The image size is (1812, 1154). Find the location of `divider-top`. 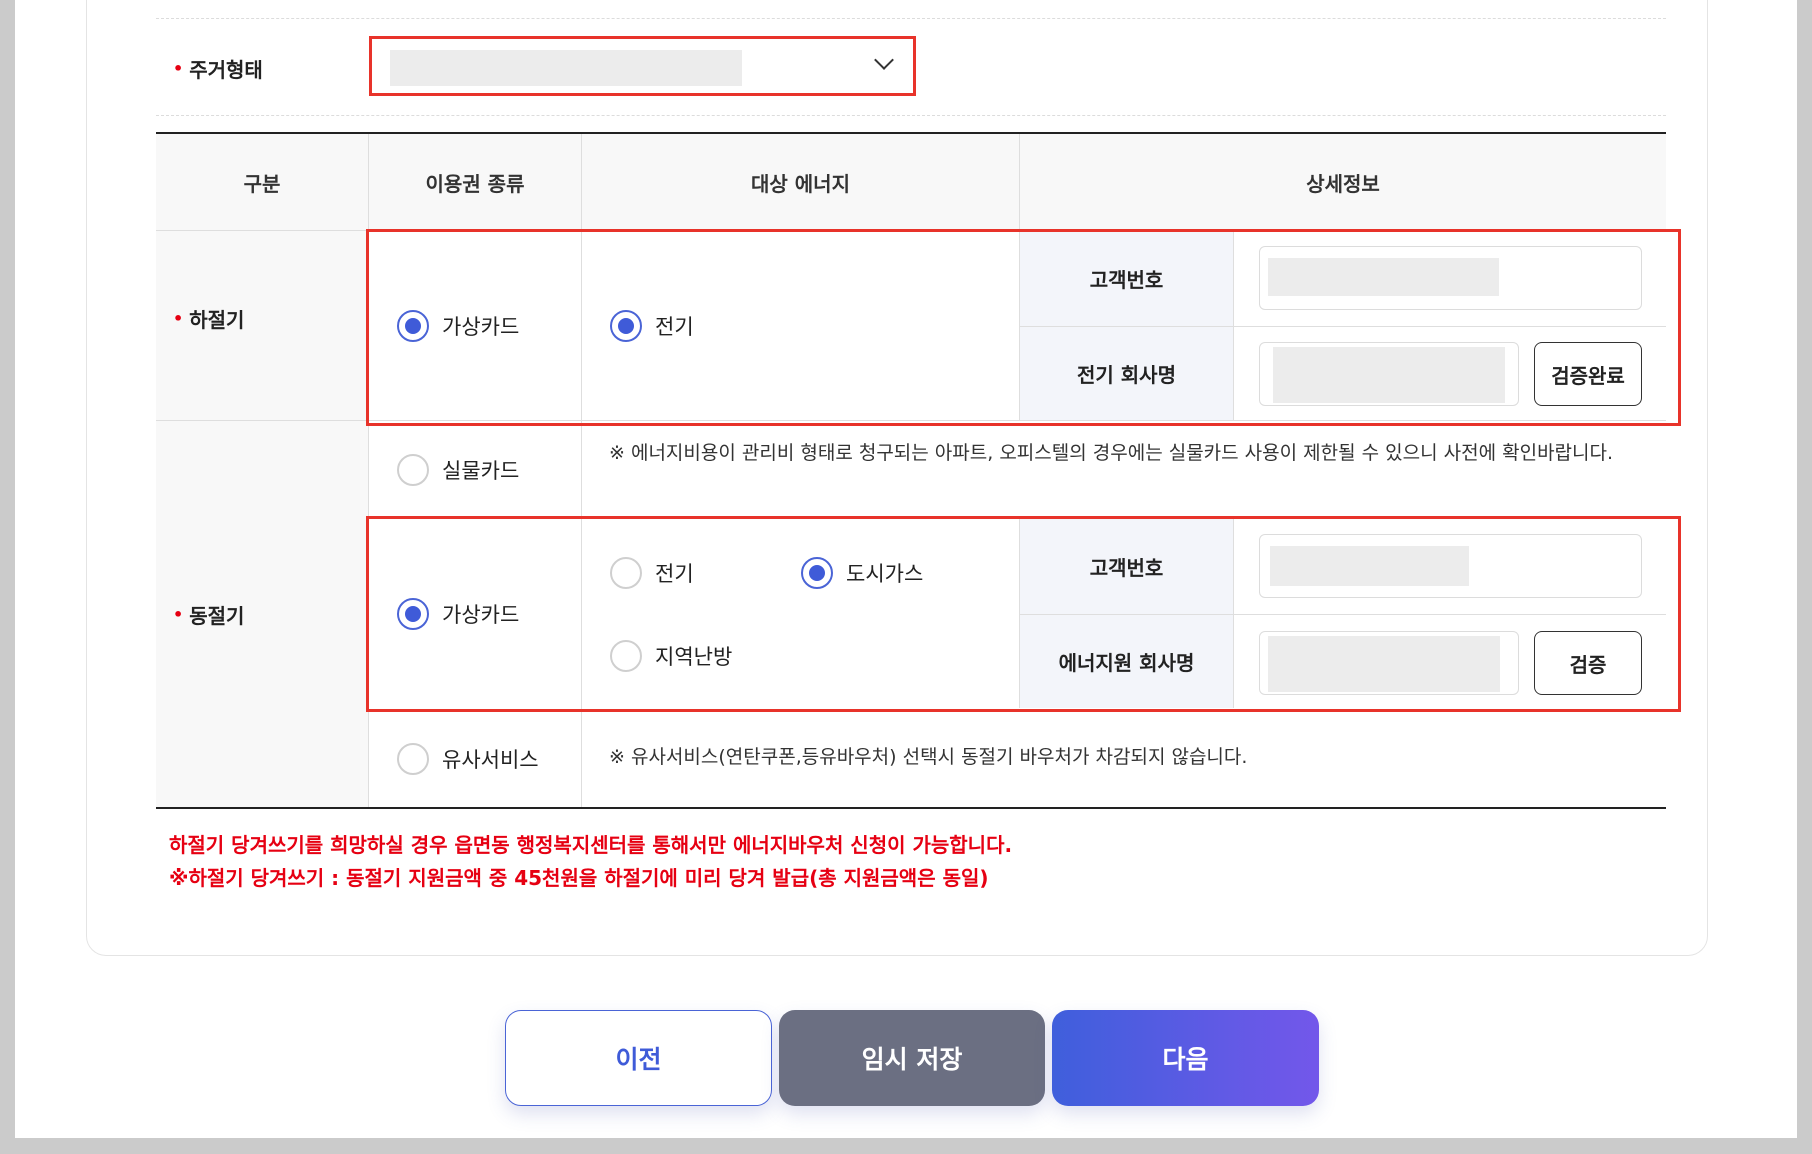

divider-top is located at coordinates (911, 18).